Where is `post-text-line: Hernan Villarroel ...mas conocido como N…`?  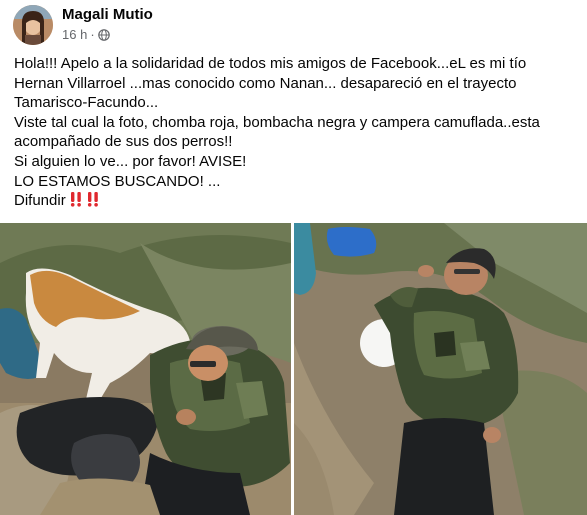
post-text-line: Hernan Villarroel ...mas conocido como N… is located at coordinates (265, 83).